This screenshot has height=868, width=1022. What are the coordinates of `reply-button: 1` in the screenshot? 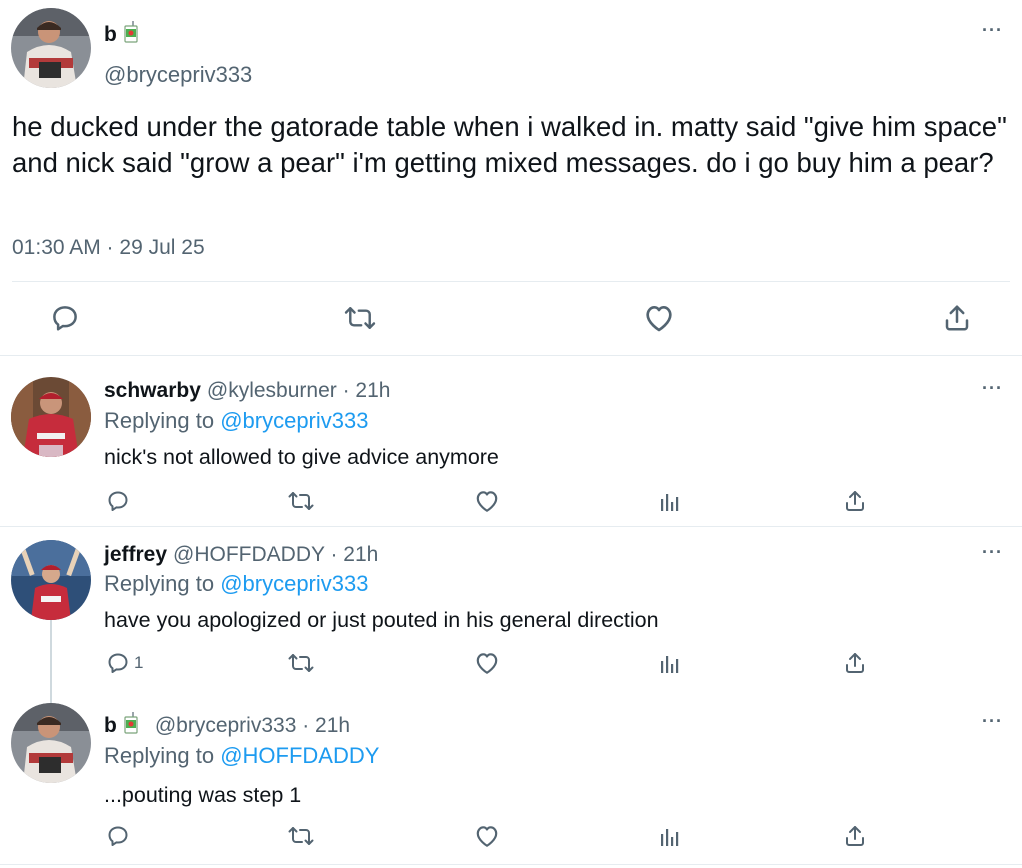 It's located at (124, 663).